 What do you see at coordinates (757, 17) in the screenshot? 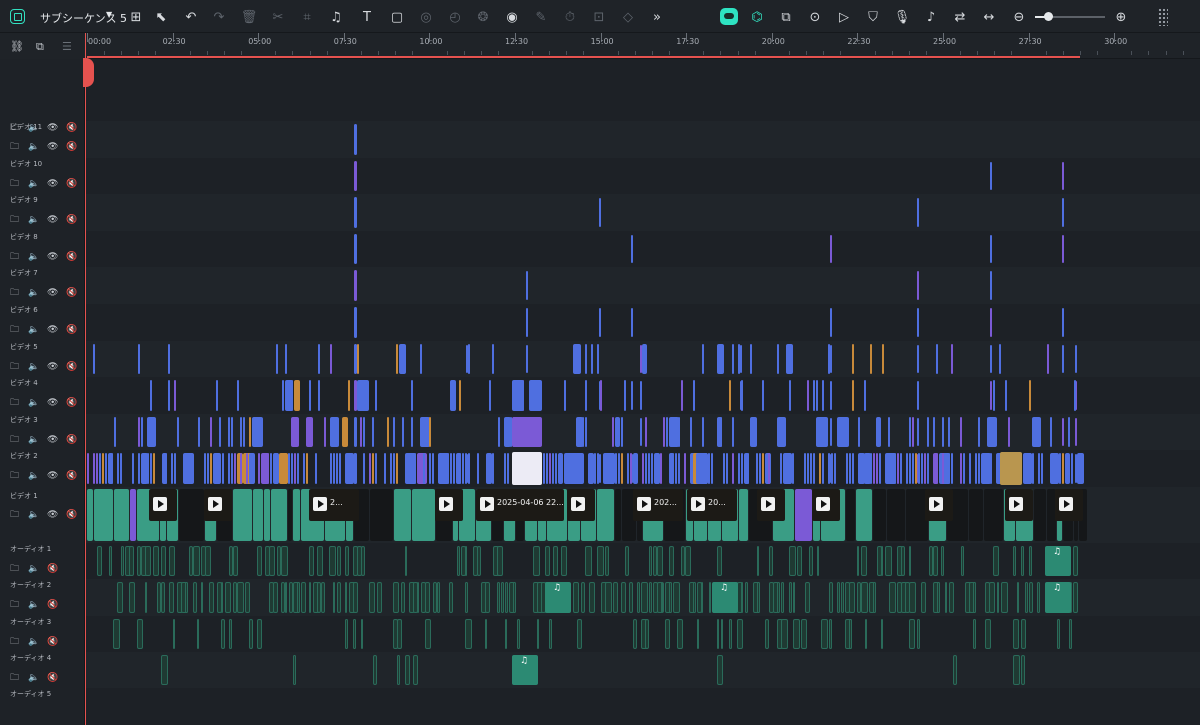
I see `snap-icon: ⌬` at bounding box center [757, 17].